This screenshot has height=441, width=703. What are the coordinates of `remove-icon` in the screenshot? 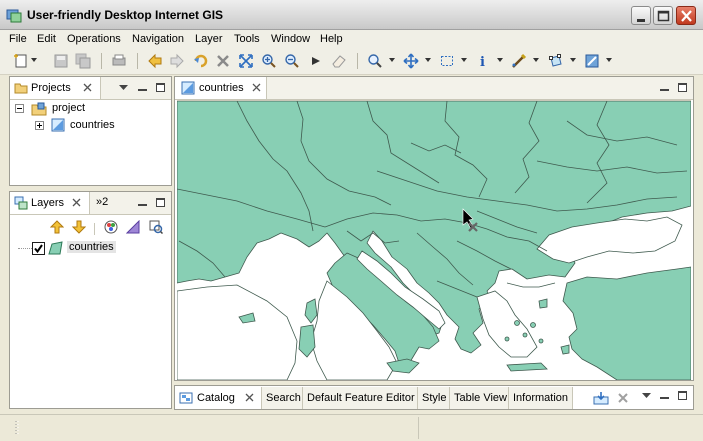 It's located at (623, 398).